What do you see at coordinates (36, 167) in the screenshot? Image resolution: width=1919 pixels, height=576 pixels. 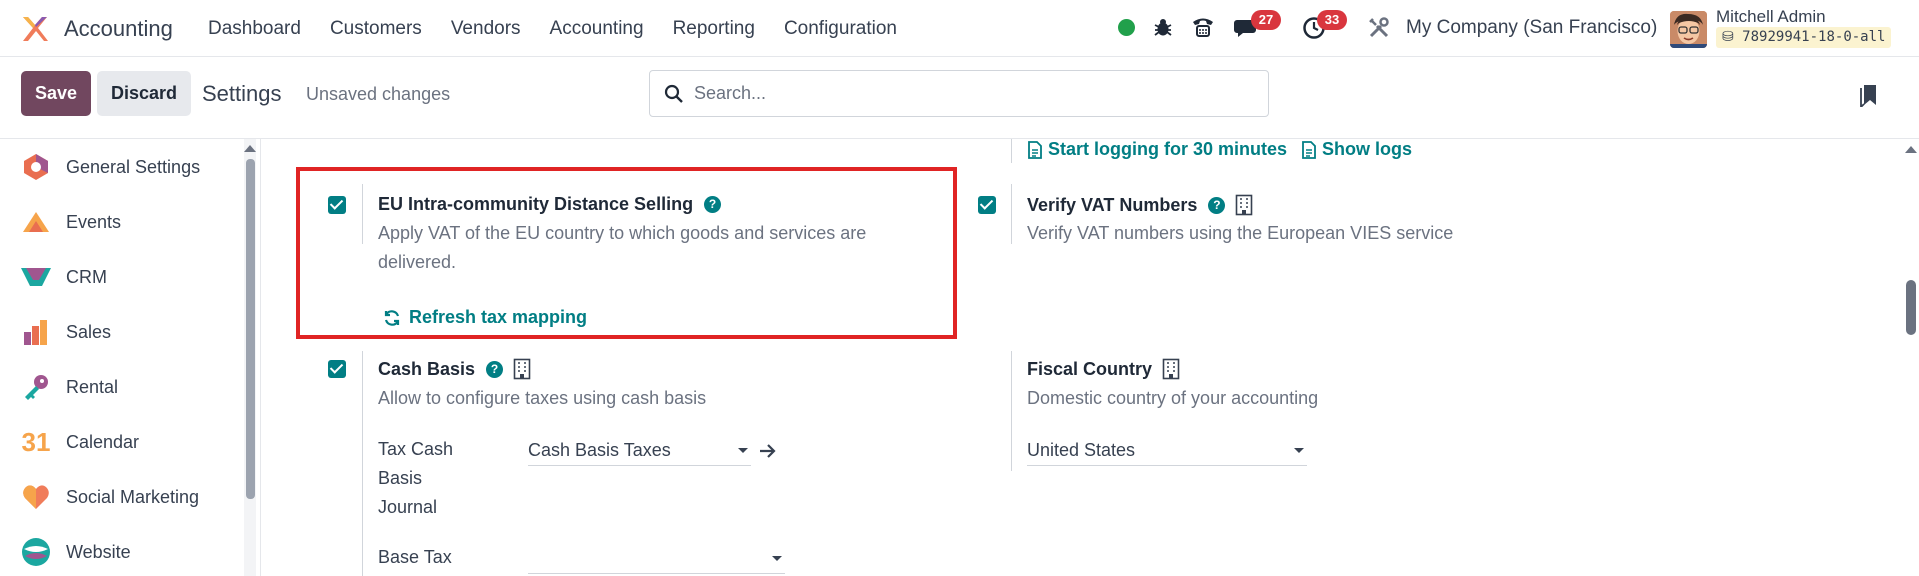 I see `general-settings-icon` at bounding box center [36, 167].